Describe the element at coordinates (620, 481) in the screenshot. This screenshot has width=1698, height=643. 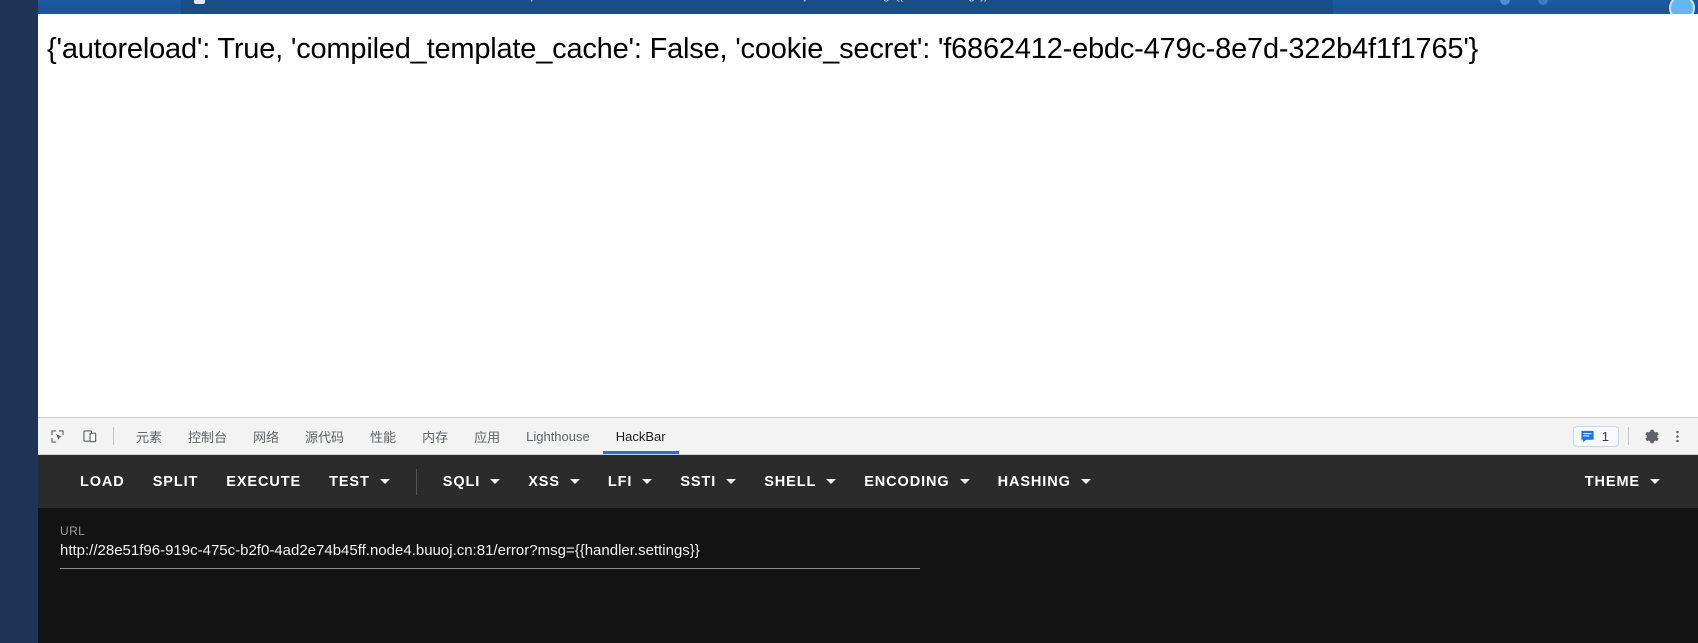
I see `button-label: LFI` at that location.